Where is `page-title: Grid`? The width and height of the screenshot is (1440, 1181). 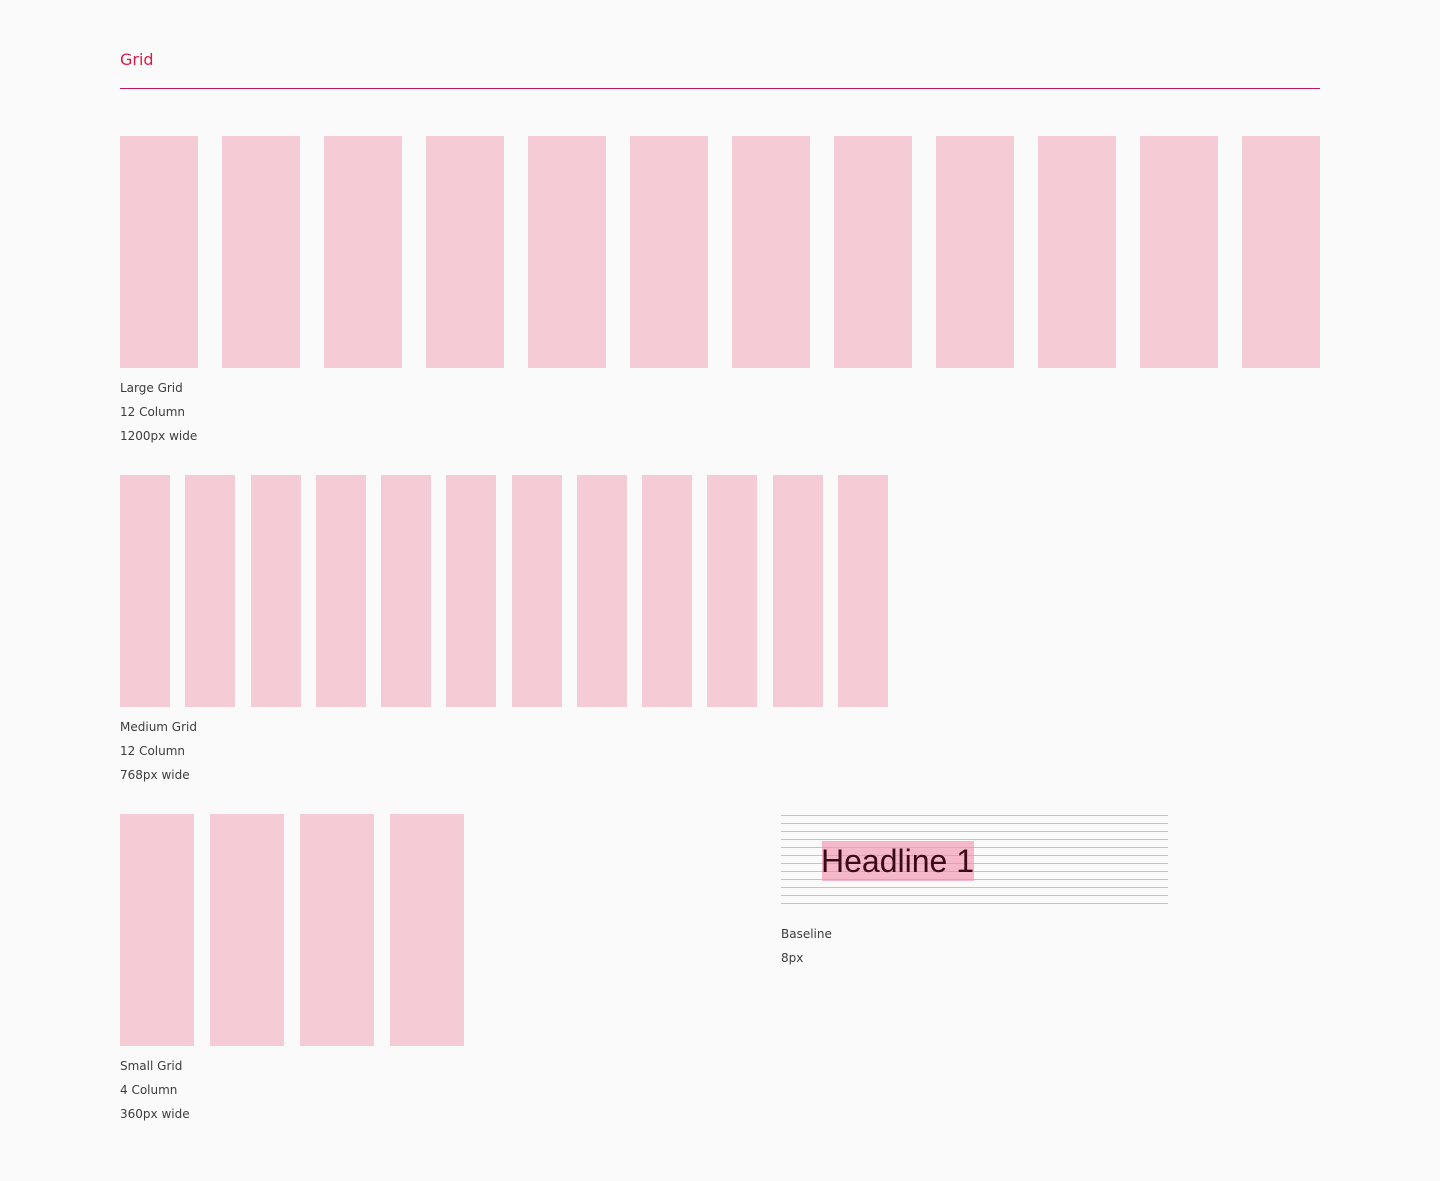 page-title: Grid is located at coordinates (137, 59).